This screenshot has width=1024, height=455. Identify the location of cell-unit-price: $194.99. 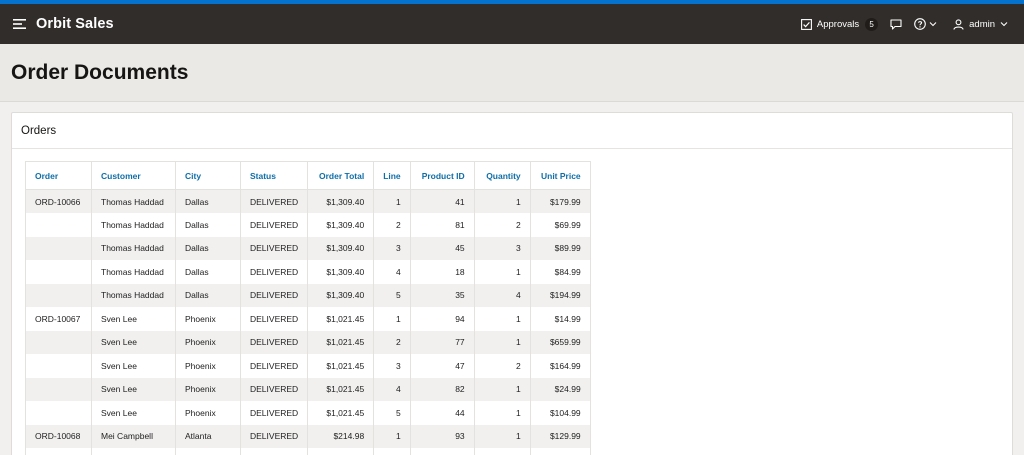
(560, 295).